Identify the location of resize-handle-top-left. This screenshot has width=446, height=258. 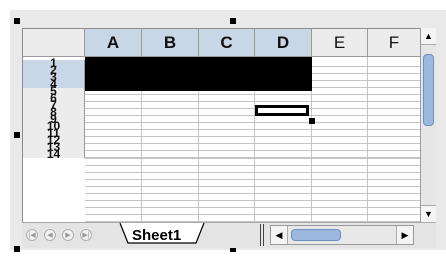
(17, 21).